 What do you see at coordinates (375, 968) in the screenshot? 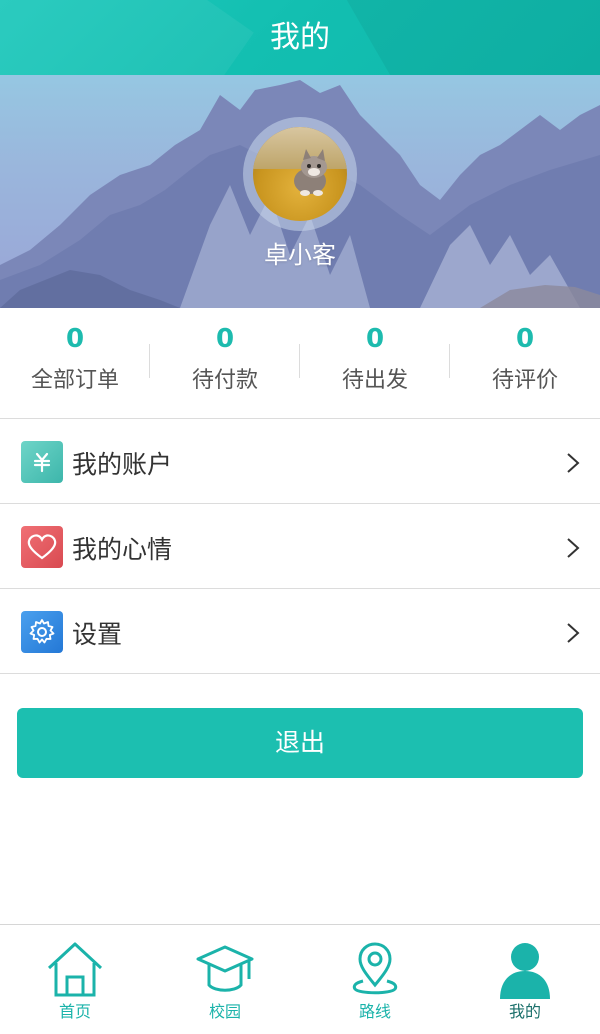
I see `location-pin-icon` at bounding box center [375, 968].